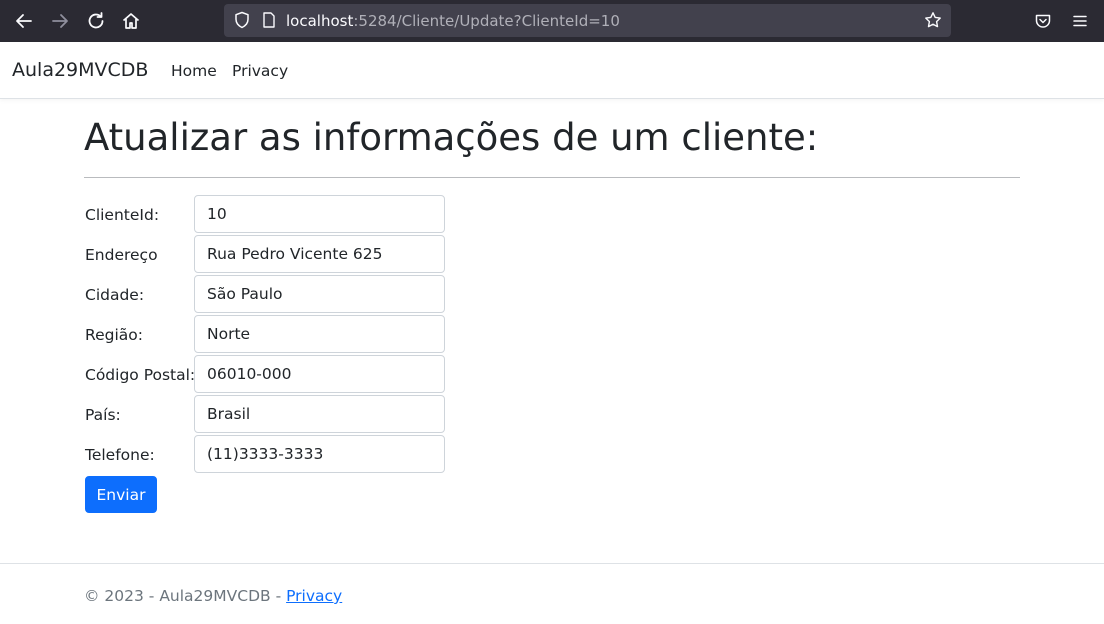  I want to click on app-navbar: Aula29MVCDB Home Privacy, so click(552, 70).